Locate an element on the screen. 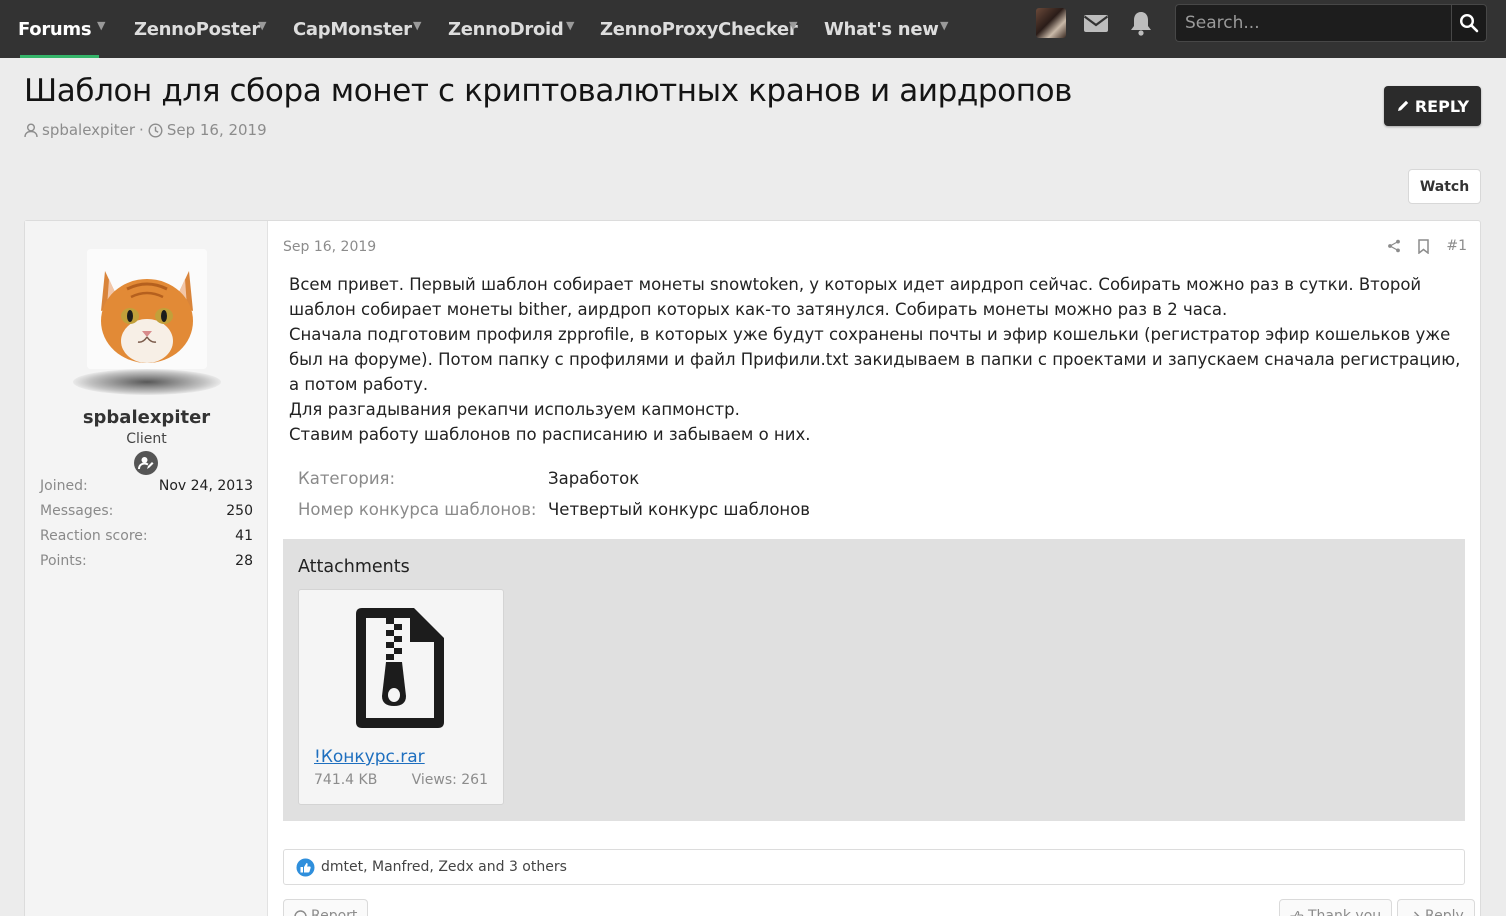 The height and width of the screenshot is (916, 1506). post-number-link: #1 is located at coordinates (1456, 246).